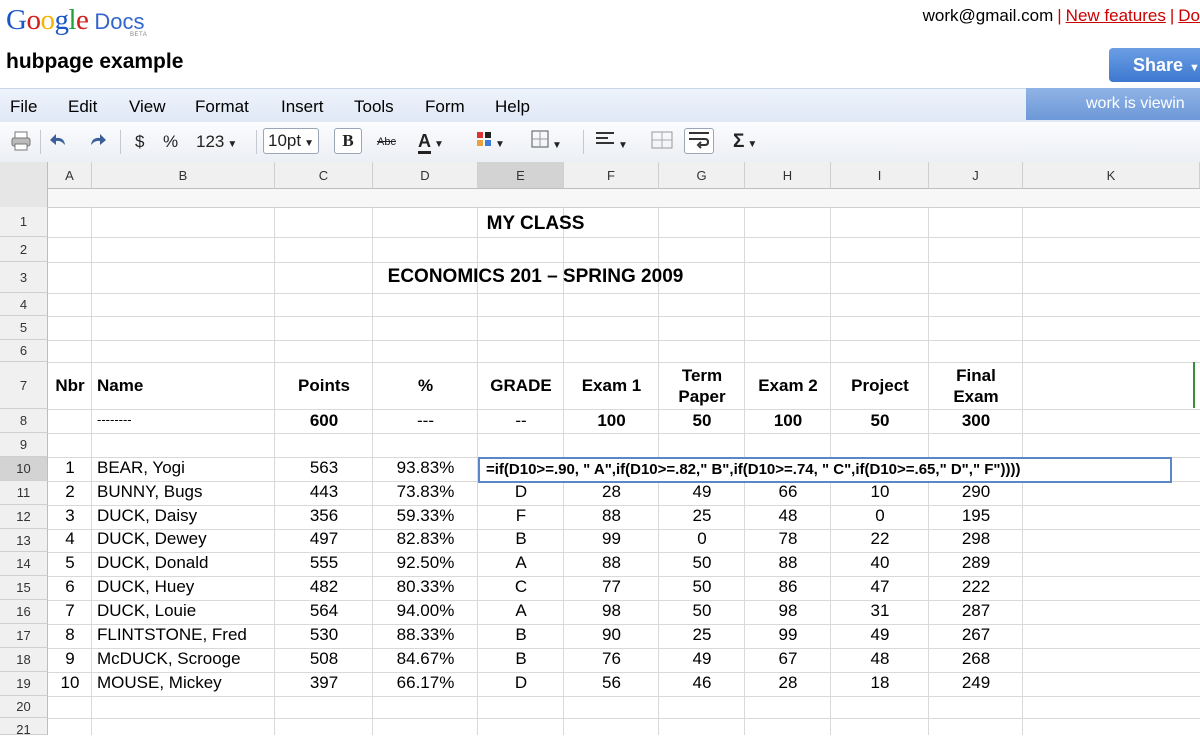 The width and height of the screenshot is (1200, 742). What do you see at coordinates (24, 421) in the screenshot?
I see `row-header-8: 8` at bounding box center [24, 421].